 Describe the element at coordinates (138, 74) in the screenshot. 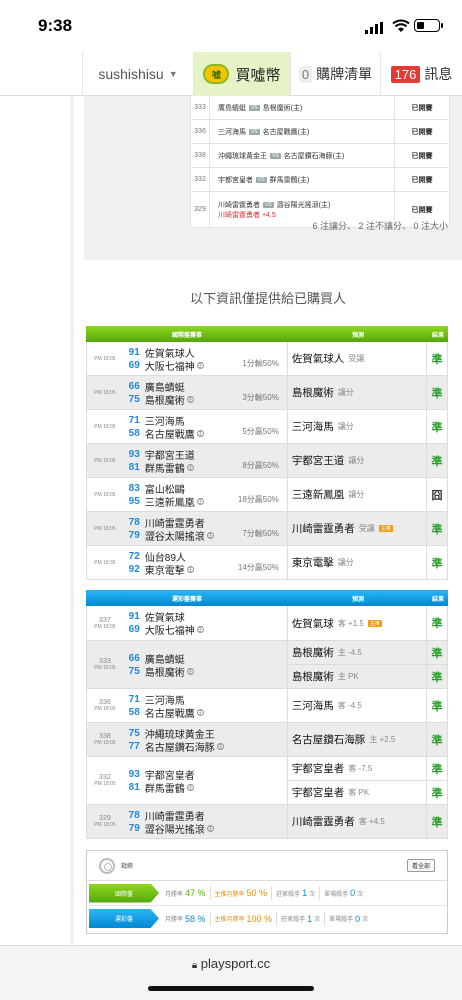

I see `user-menu: sushishisu ▼` at that location.